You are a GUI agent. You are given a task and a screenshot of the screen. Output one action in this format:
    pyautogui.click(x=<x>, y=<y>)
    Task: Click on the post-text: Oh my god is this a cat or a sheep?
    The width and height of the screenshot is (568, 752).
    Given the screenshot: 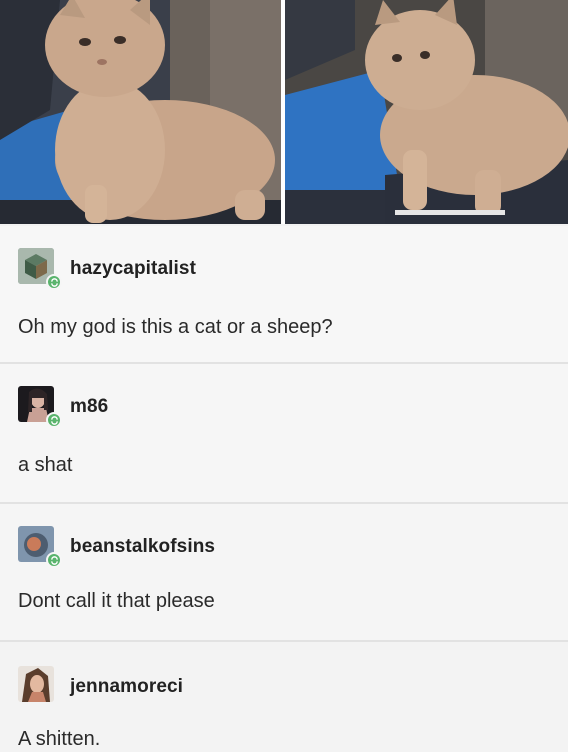 What is the action you would take?
    pyautogui.click(x=175, y=327)
    